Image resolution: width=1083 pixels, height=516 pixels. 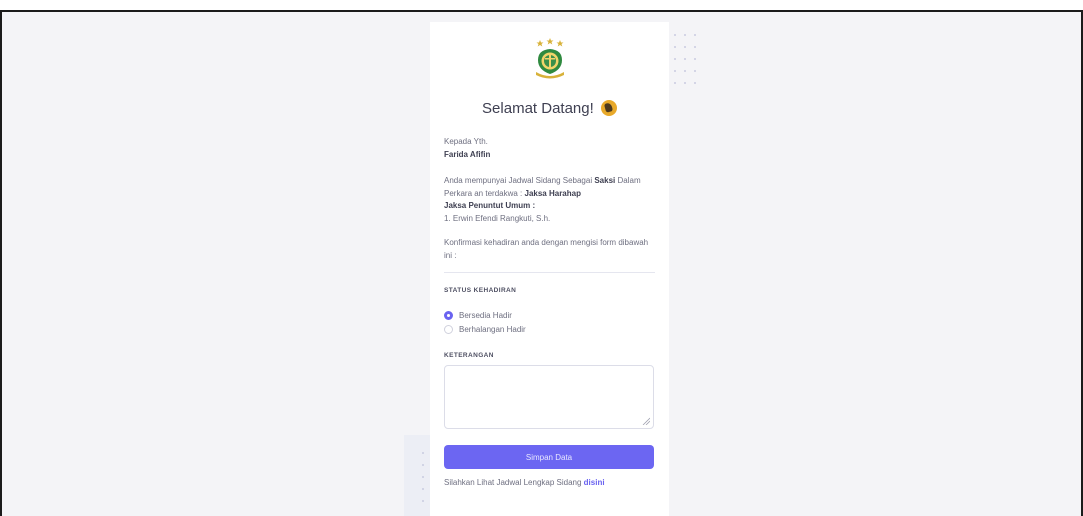 I want to click on notes-label: KETERANGAN, so click(x=469, y=355).